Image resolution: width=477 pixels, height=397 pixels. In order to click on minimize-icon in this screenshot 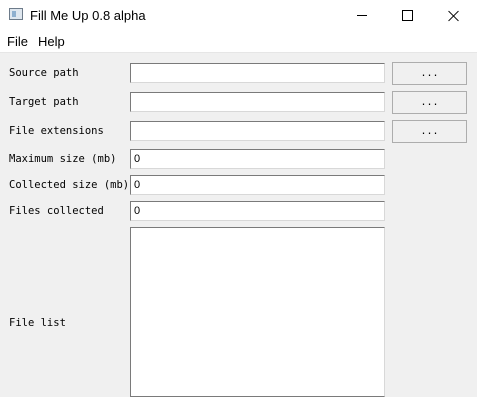, I will do `click(362, 15)`.